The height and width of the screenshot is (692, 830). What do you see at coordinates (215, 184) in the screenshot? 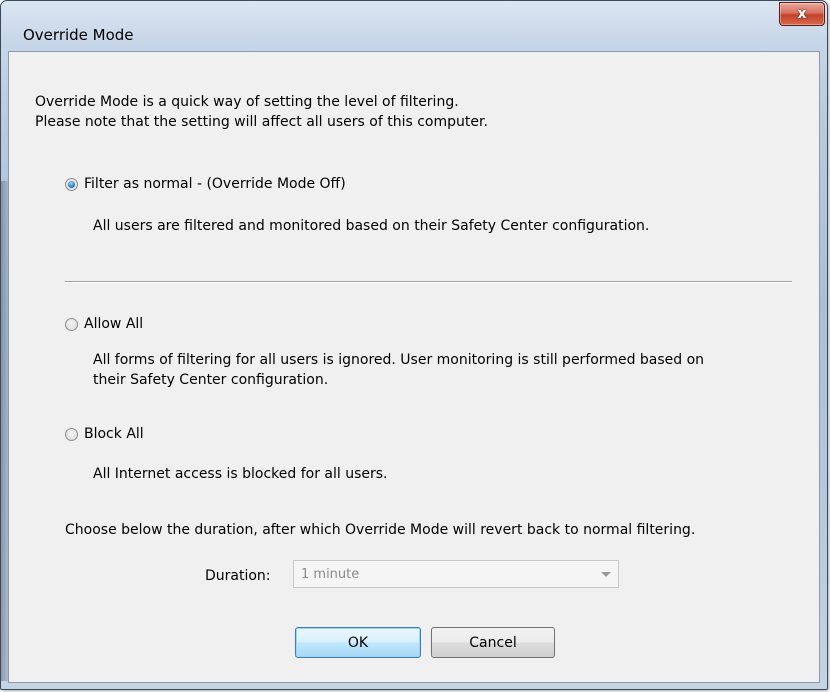
I see `radio-label-filter-as-normal: Filter as normal - (Override Mode Off)` at bounding box center [215, 184].